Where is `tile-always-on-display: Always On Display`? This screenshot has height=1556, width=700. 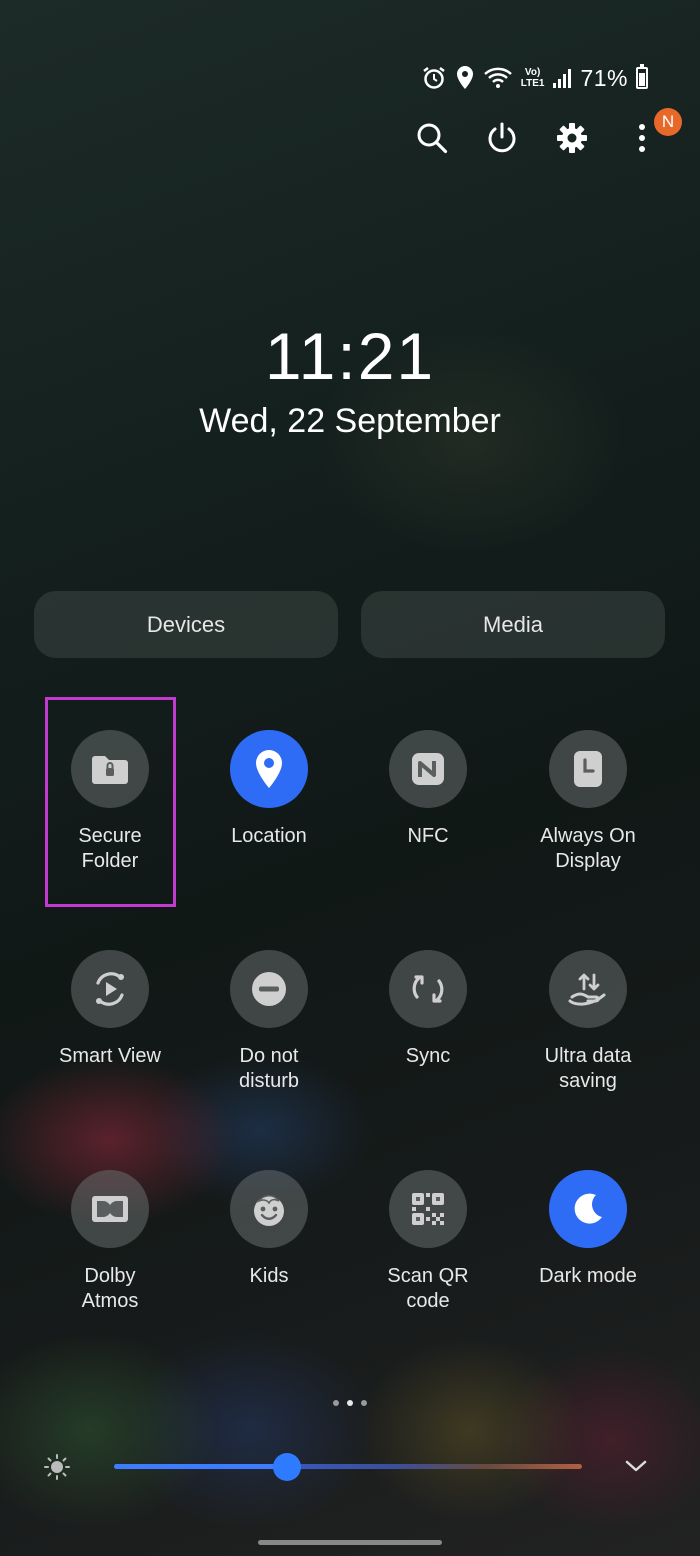
tile-always-on-display: Always On Display is located at coordinates (588, 802).